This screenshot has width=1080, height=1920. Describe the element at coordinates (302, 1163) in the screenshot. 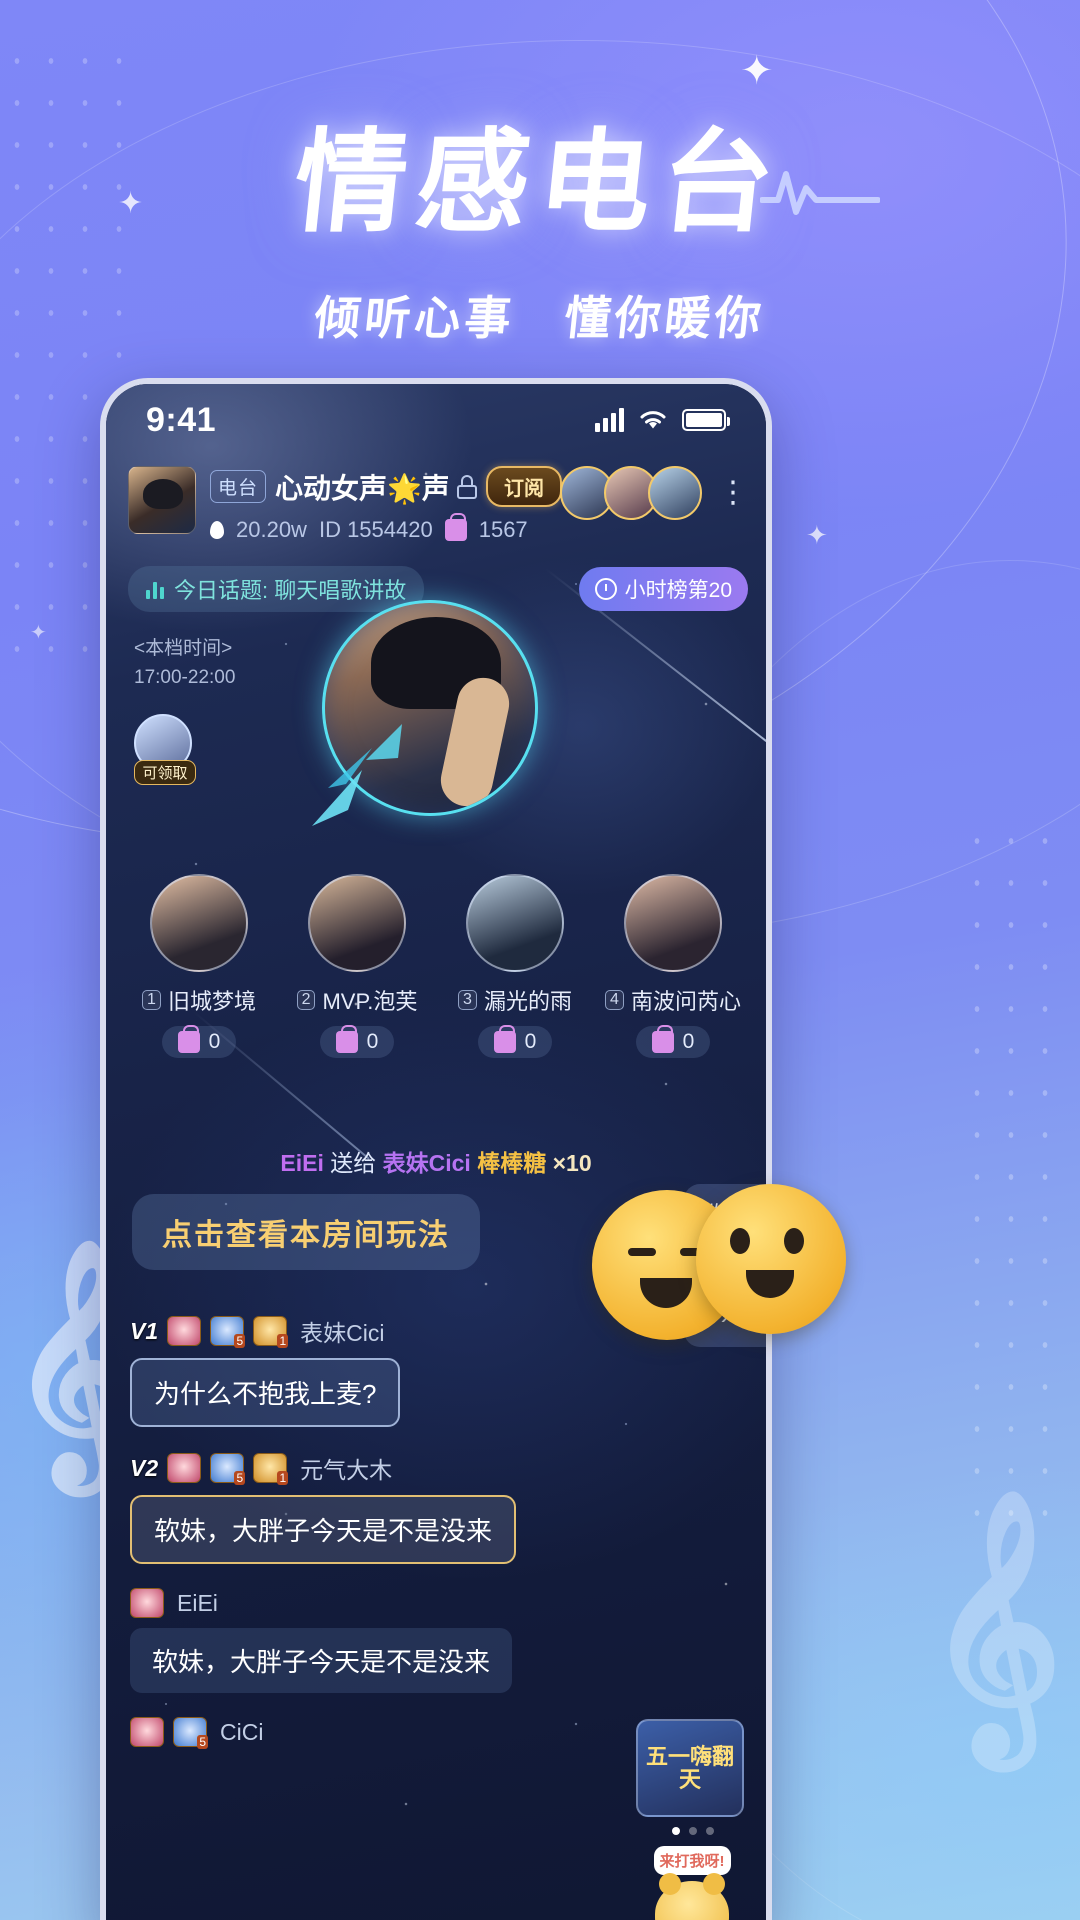

I see `gift-sender: EiEi` at that location.